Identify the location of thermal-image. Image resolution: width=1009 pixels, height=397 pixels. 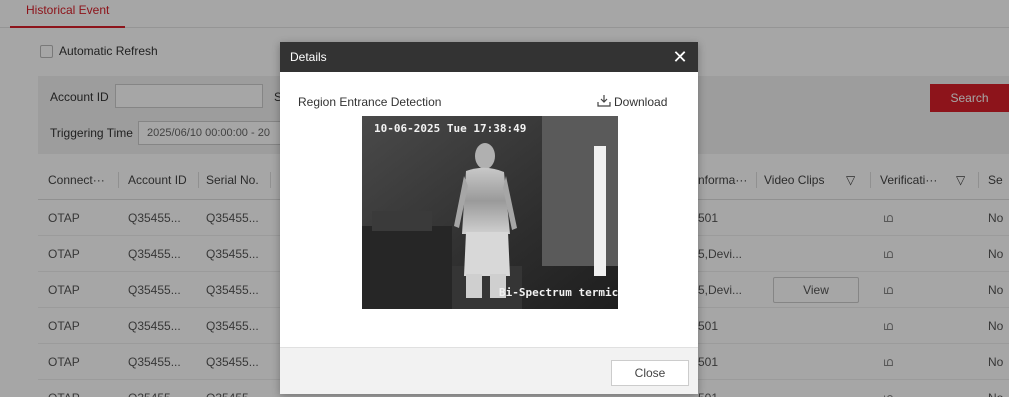
(490, 212).